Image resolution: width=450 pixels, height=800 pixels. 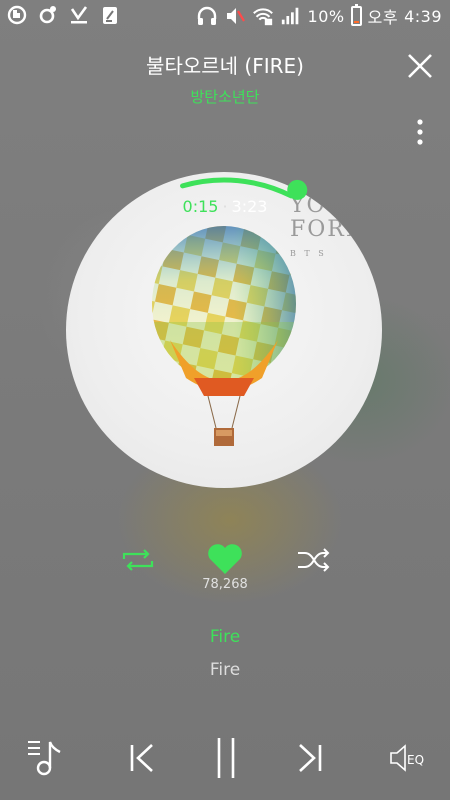 I want to click on repeat-button, so click(x=138, y=562).